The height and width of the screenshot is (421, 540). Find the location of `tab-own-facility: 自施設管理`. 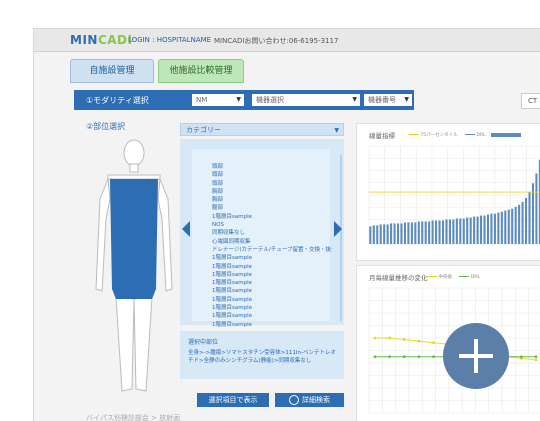

tab-own-facility: 自施設管理 is located at coordinates (112, 71).